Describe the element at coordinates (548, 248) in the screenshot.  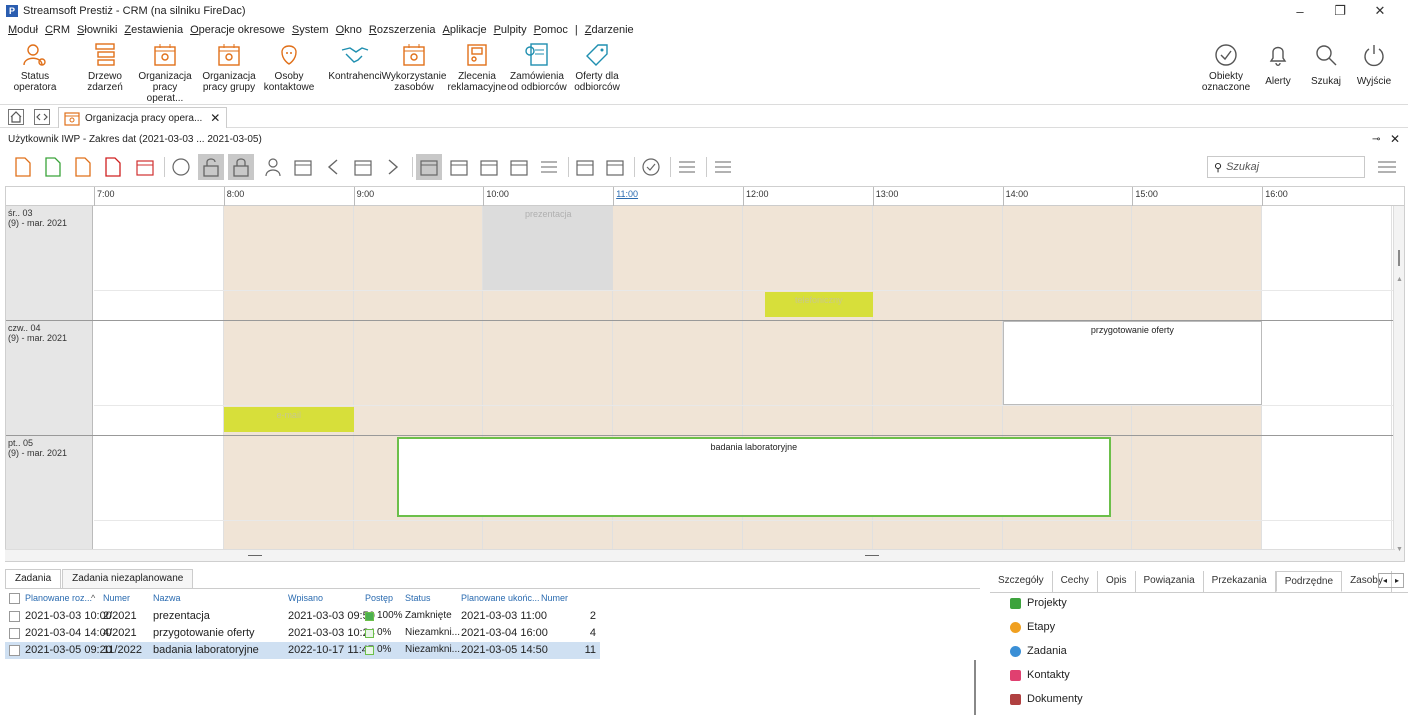
I see `appointment: prezentacja` at that location.